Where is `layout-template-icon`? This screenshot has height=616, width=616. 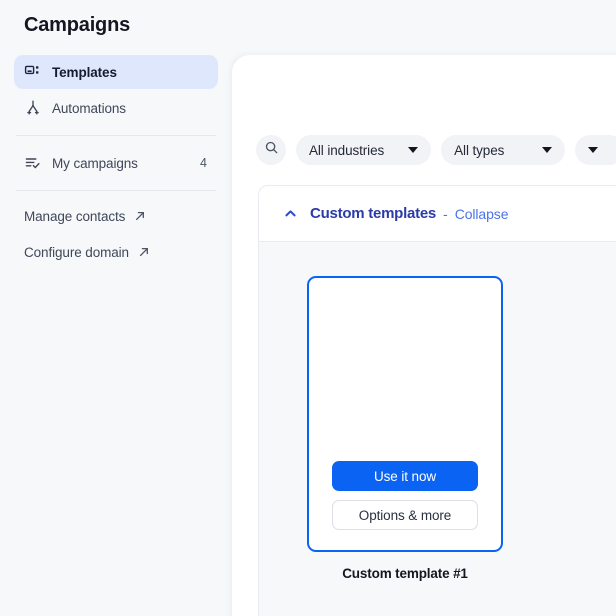
layout-template-icon is located at coordinates (33, 72).